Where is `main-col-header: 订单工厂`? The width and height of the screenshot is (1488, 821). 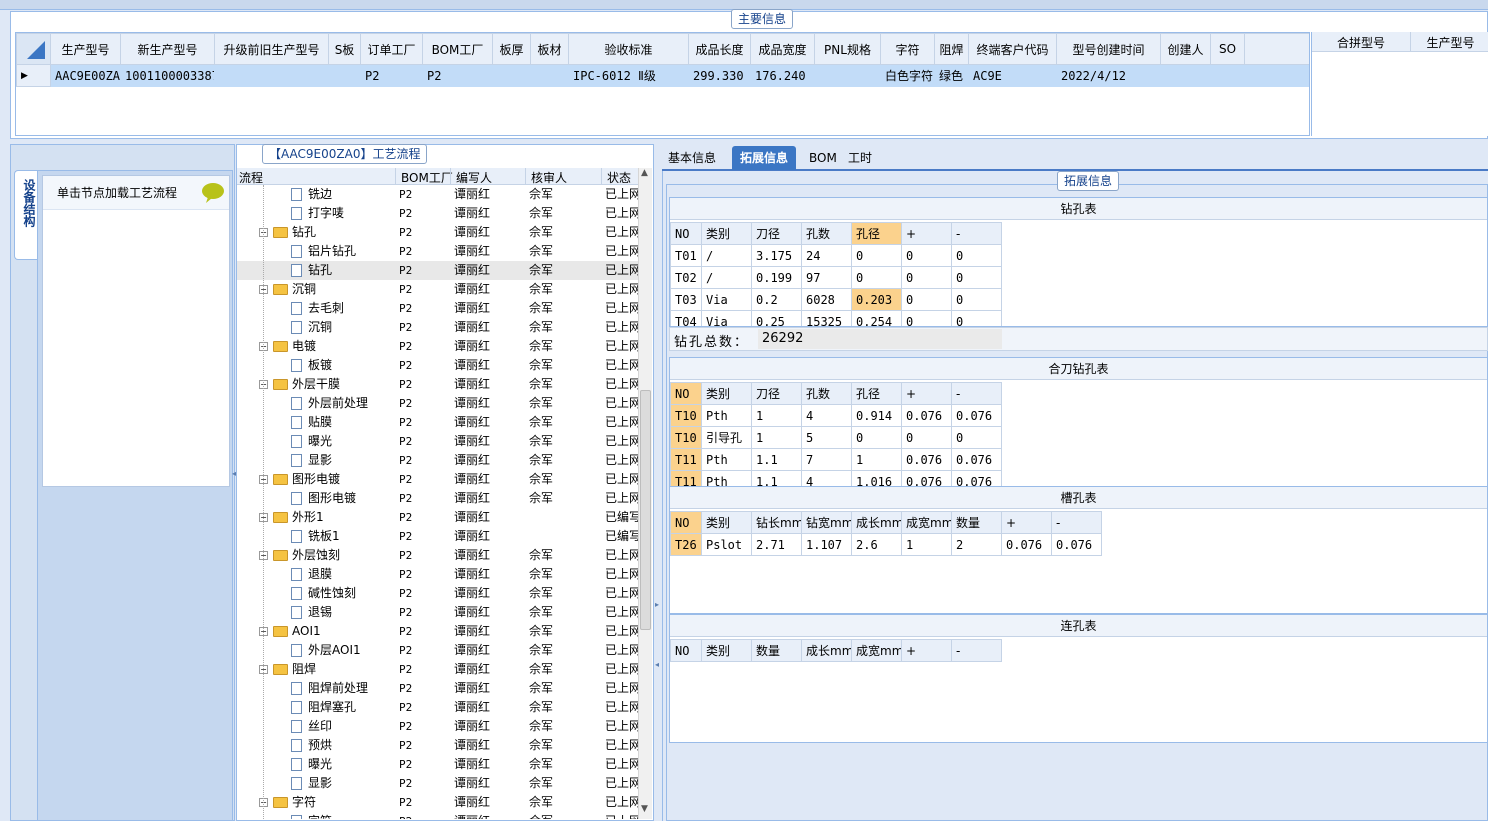 main-col-header: 订单工厂 is located at coordinates (391, 49).